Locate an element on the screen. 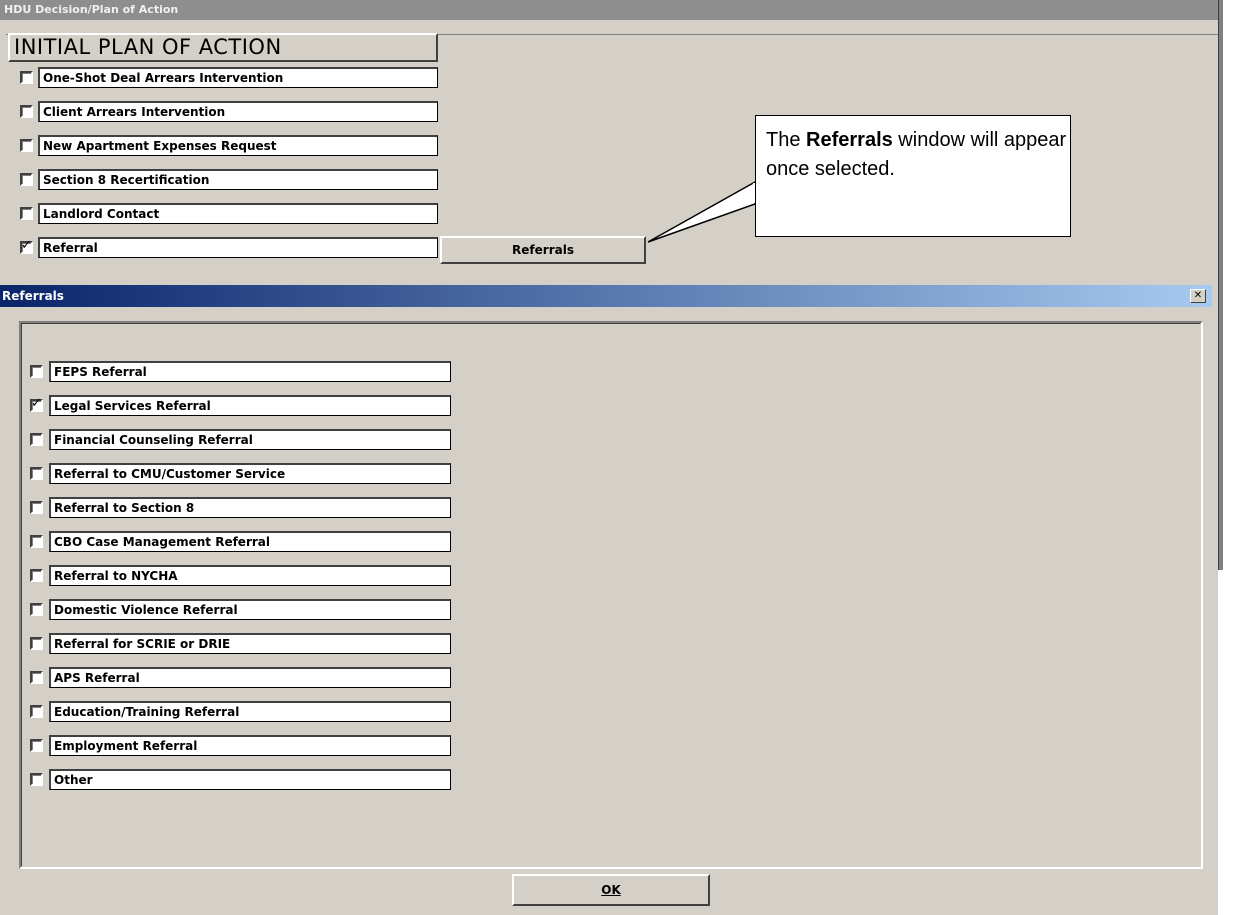 The width and height of the screenshot is (1249, 915). checkbox-label: Employment Referral is located at coordinates (250, 745).